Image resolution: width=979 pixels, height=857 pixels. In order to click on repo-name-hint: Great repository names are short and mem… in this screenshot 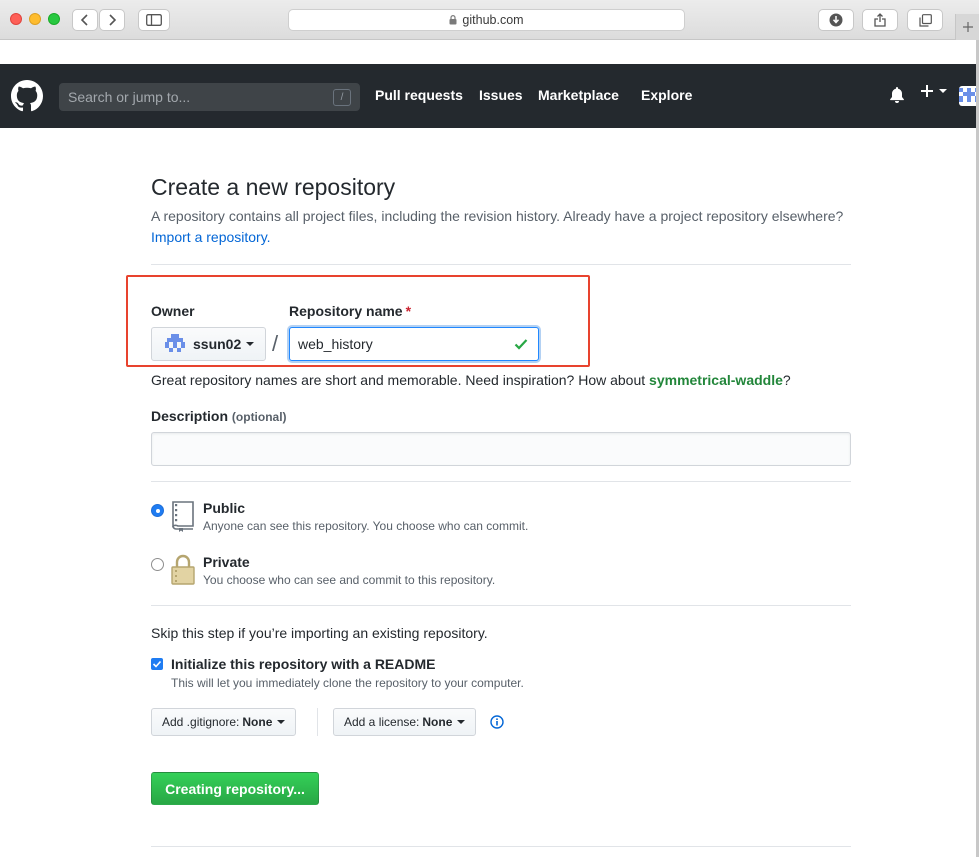, I will do `click(471, 380)`.